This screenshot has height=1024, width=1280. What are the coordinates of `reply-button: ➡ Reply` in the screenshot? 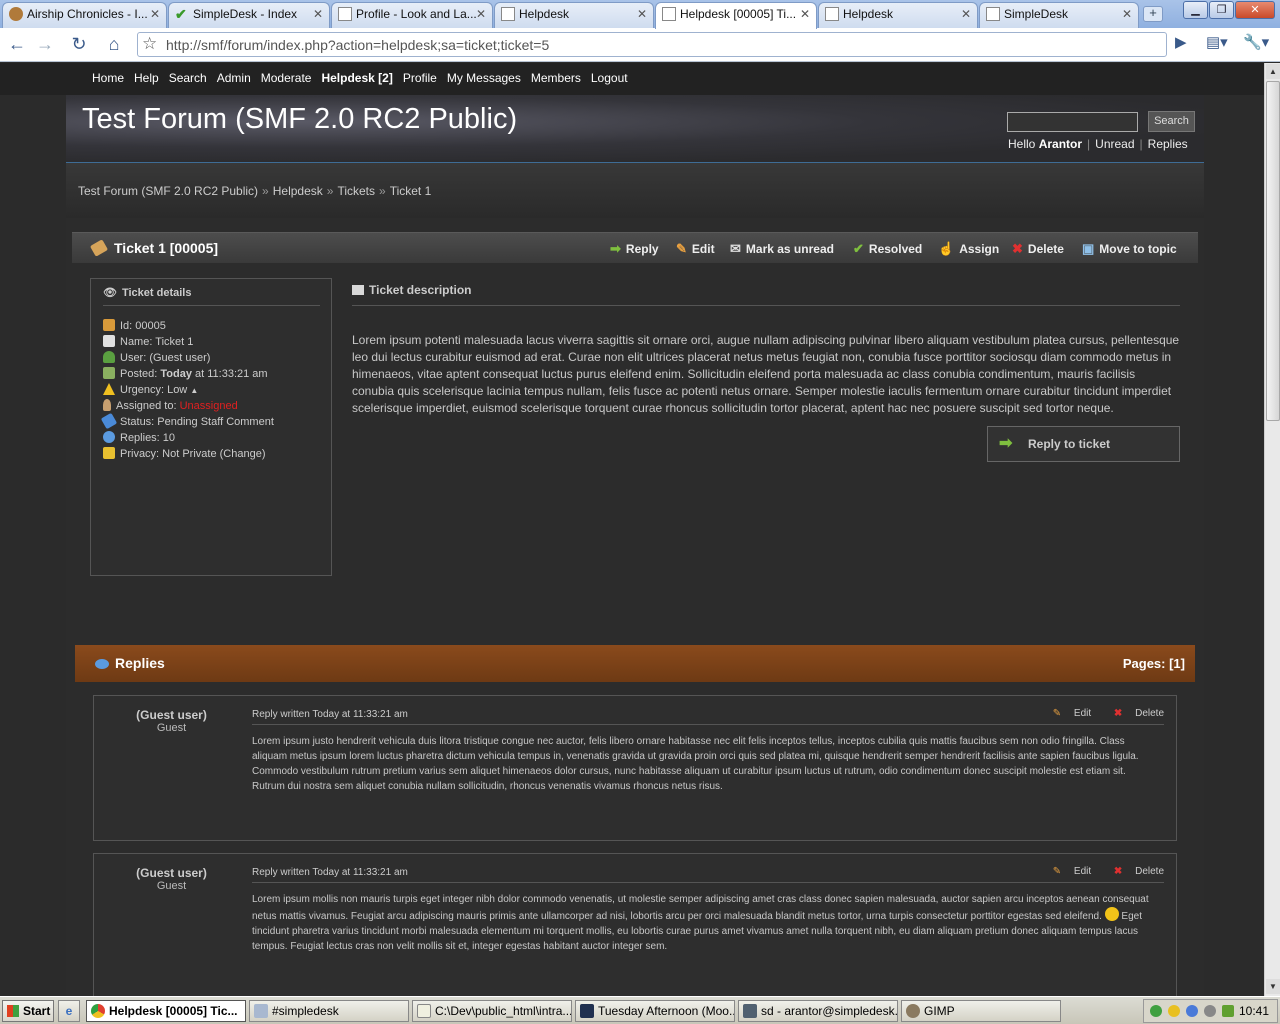 It's located at (634, 249).